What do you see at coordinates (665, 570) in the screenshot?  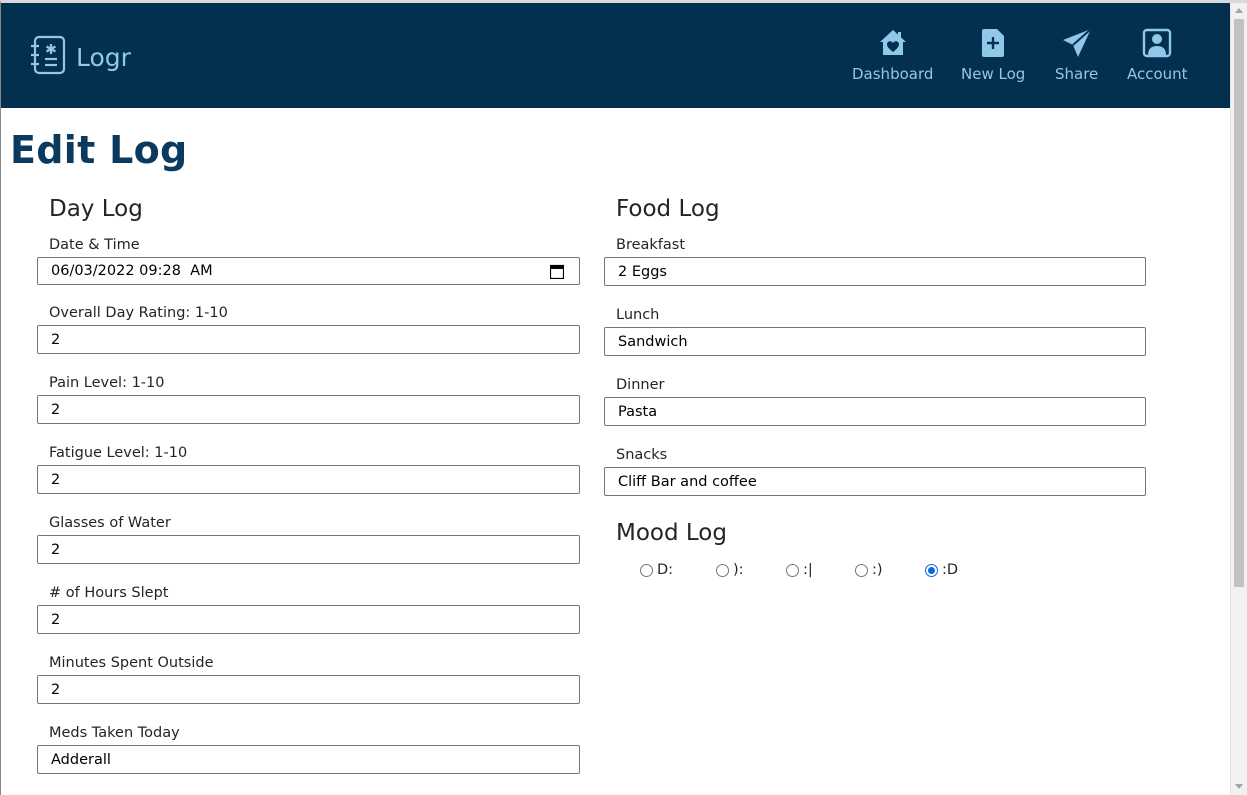 I see `mood-label-very-sad: D:` at bounding box center [665, 570].